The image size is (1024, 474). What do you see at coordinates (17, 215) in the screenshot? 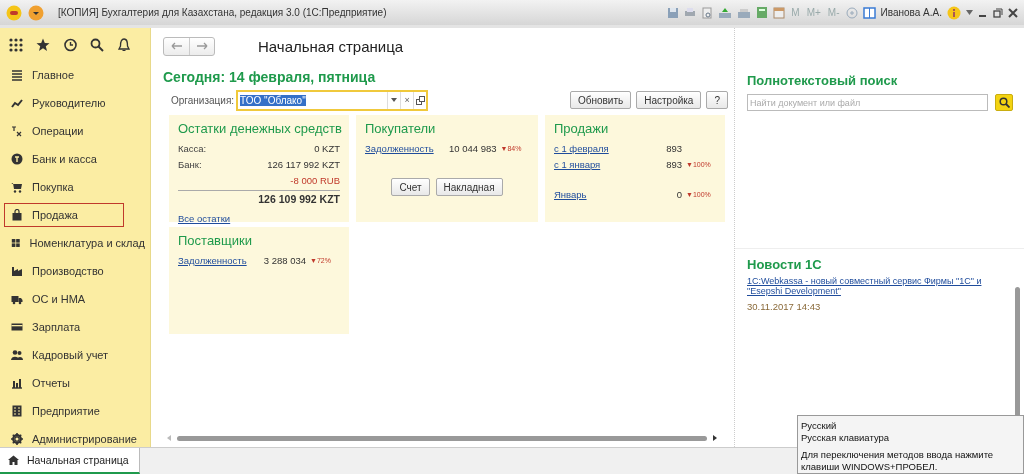
I see `bag-icon` at bounding box center [17, 215].